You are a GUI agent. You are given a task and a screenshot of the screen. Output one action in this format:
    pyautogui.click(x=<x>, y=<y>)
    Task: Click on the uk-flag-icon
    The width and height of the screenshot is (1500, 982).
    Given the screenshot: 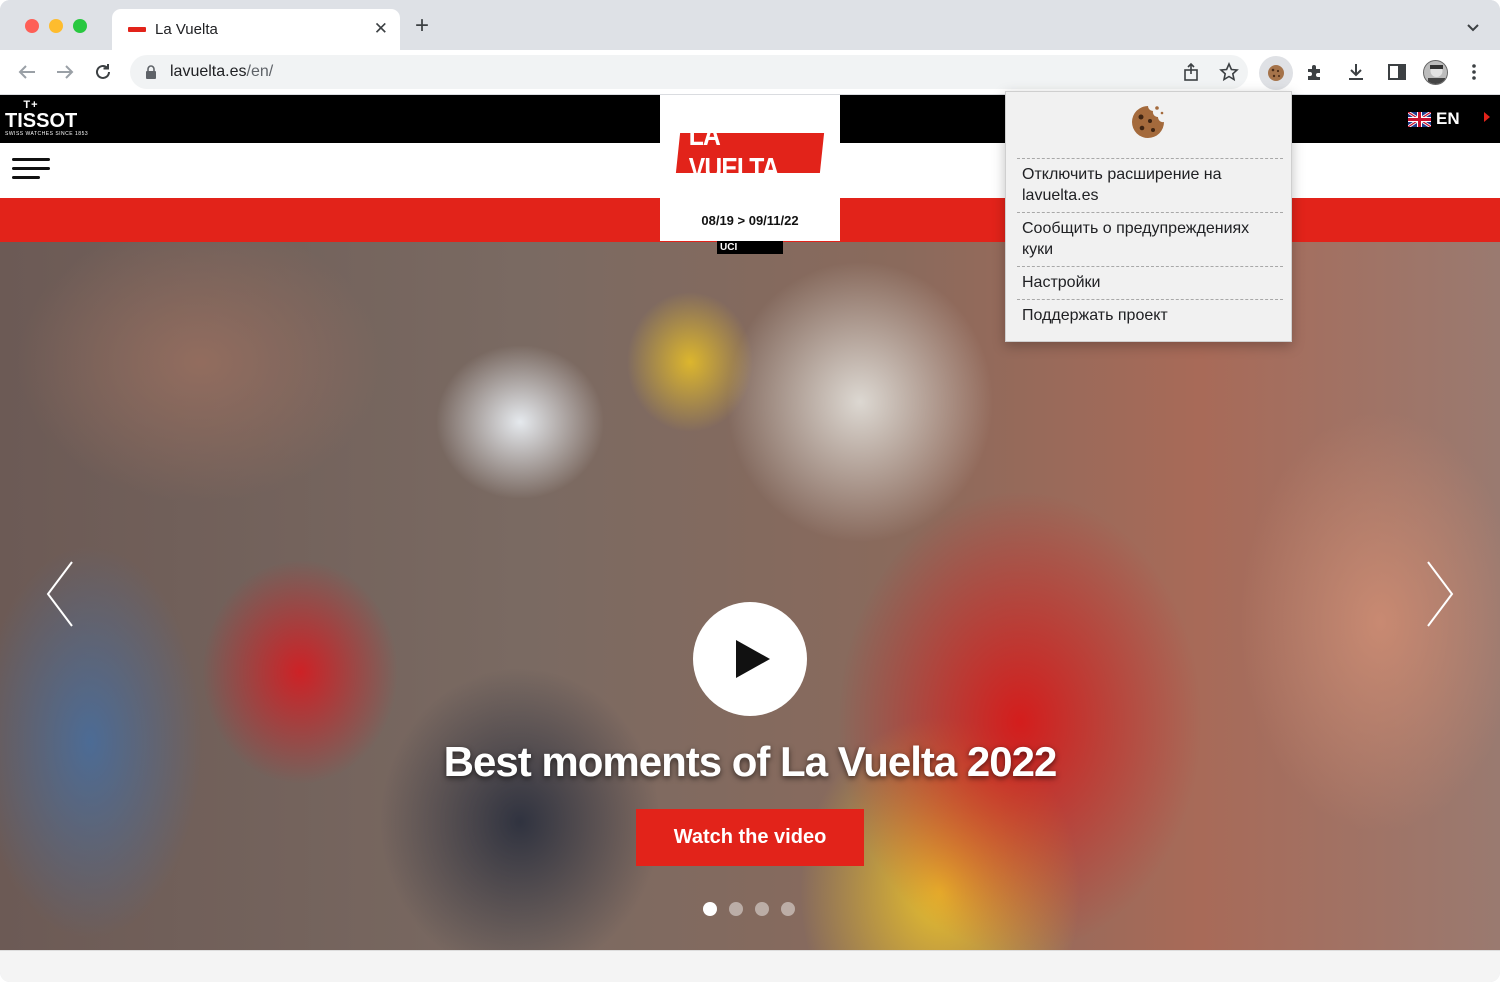 What is the action you would take?
    pyautogui.click(x=1419, y=119)
    